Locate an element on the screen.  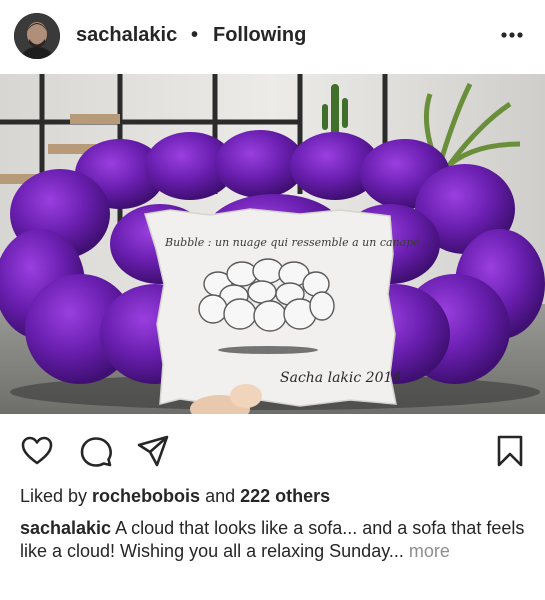
signature-text: Sacha lakic 2014 is located at coordinates (340, 378).